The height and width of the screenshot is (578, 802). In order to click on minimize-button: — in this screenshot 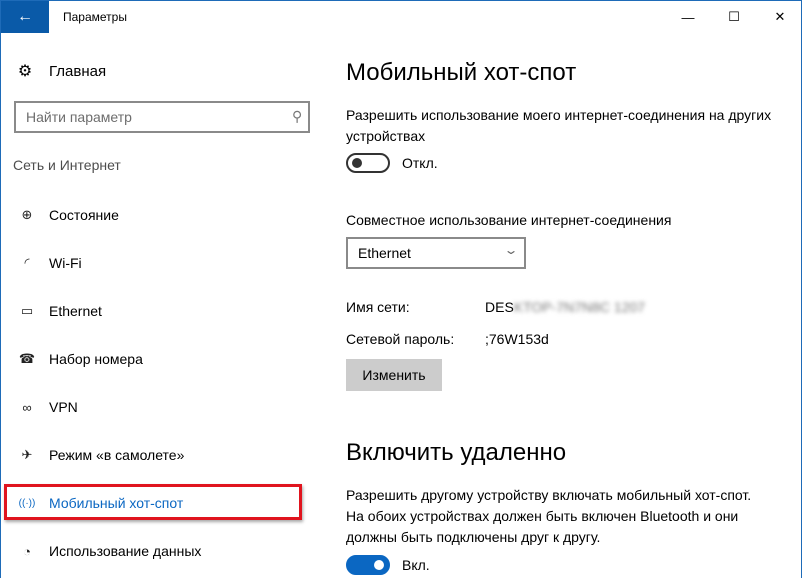, I will do `click(688, 17)`.